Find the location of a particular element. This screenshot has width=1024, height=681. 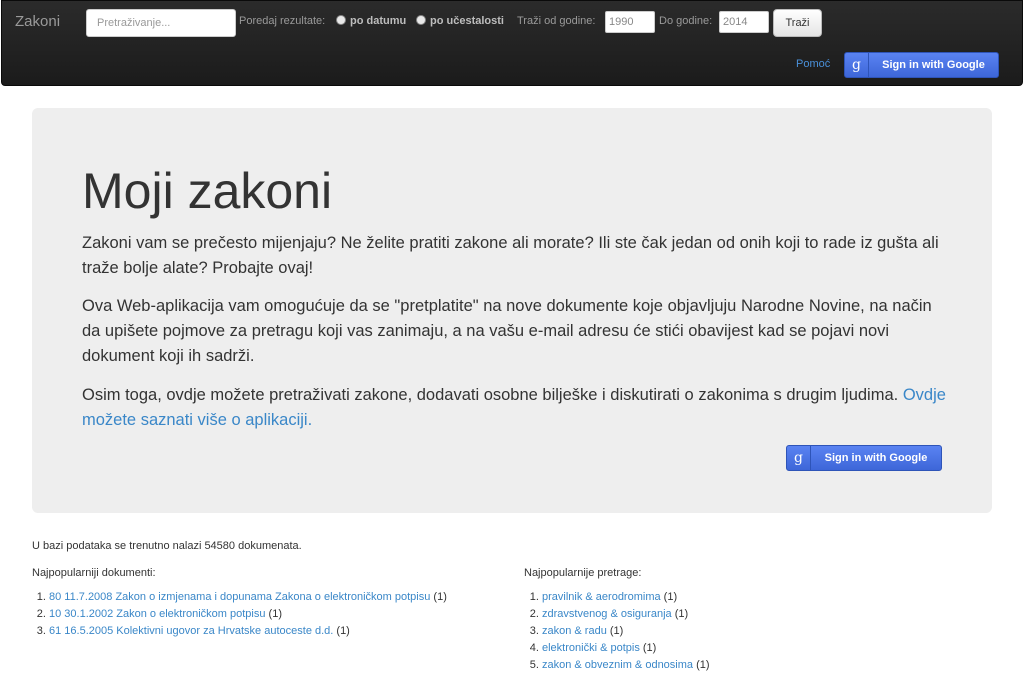

sort-by-date-label: po datumu is located at coordinates (378, 21).